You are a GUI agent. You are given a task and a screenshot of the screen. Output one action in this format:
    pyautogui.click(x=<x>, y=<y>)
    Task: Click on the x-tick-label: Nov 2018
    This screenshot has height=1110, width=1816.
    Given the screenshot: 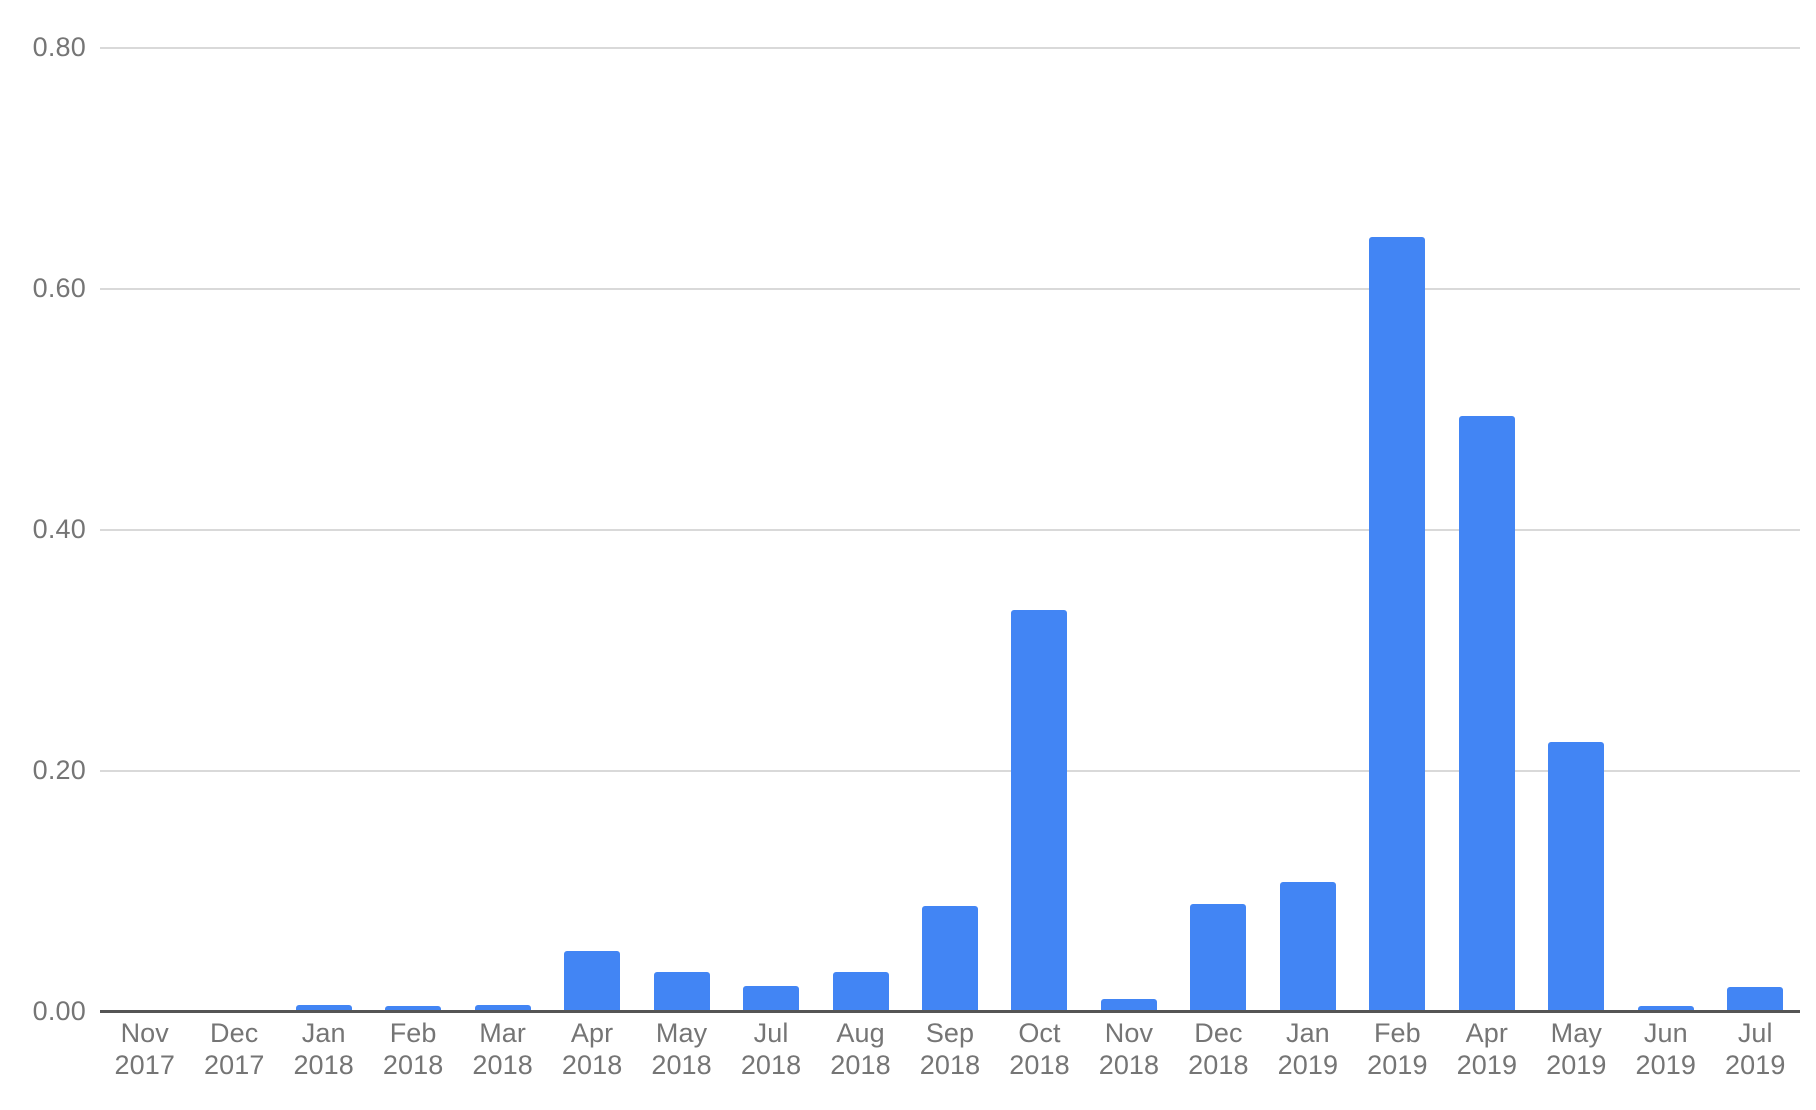 What is the action you would take?
    pyautogui.click(x=1128, y=1050)
    